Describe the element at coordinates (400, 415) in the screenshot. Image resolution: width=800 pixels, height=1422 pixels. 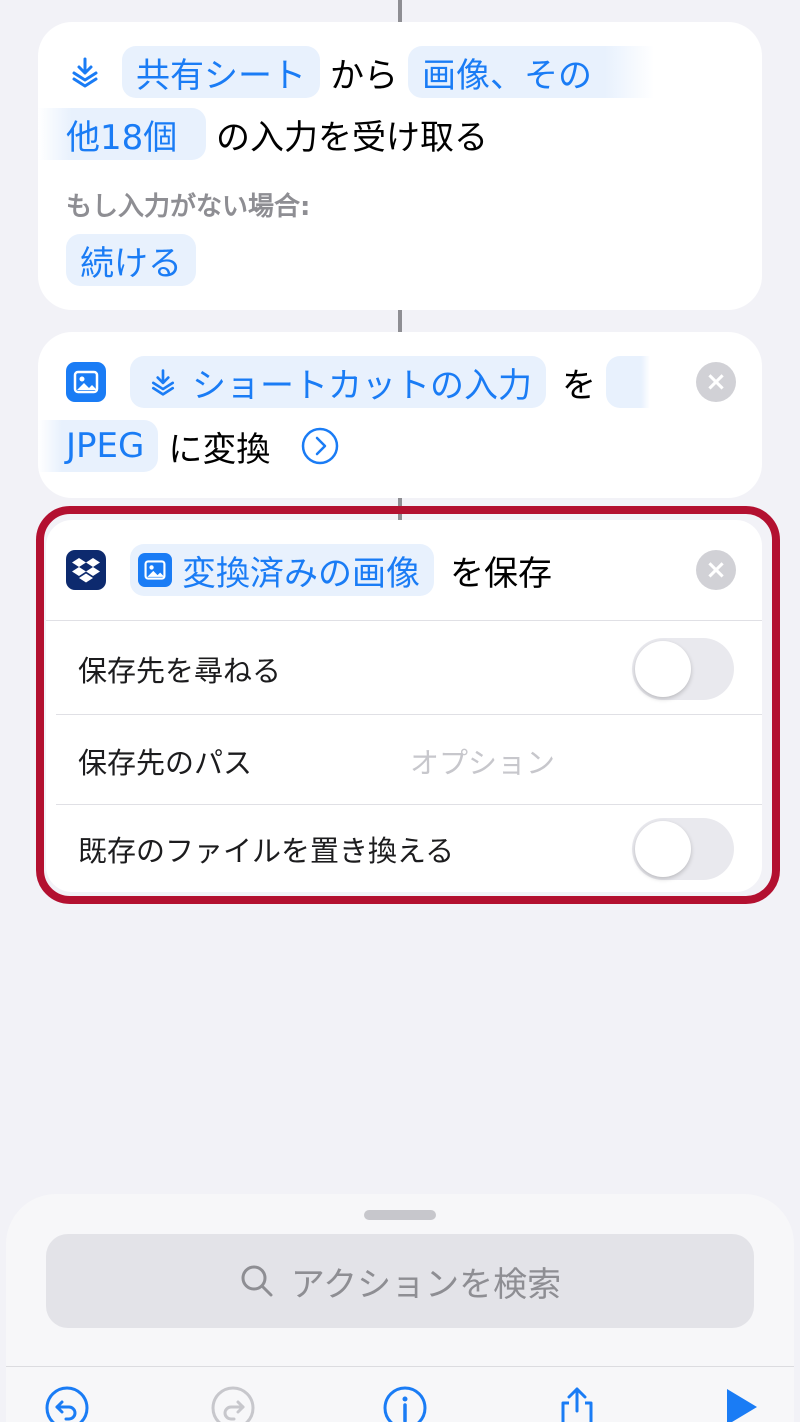
I see `convert-image-action-card: ショートカットの入力 を × JPEG に変換` at that location.